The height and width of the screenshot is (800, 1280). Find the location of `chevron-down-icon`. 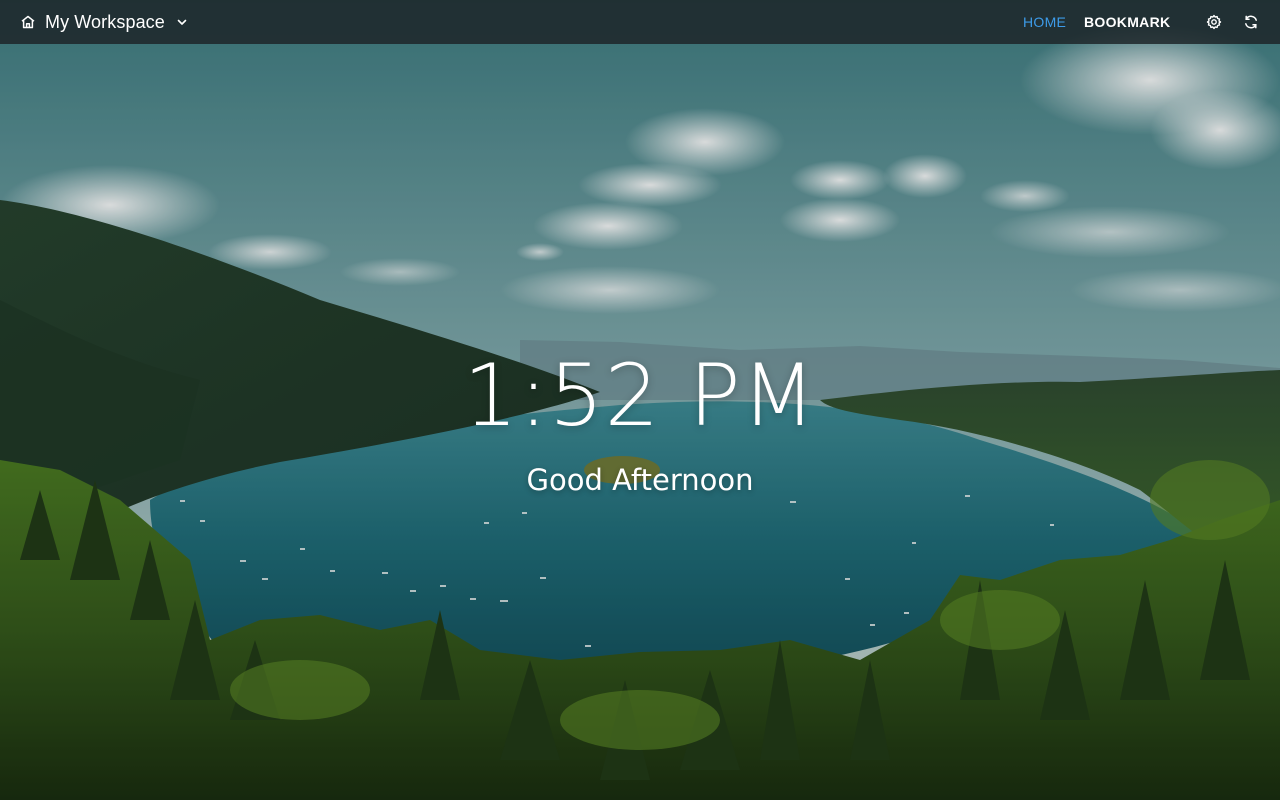

chevron-down-icon is located at coordinates (182, 22).